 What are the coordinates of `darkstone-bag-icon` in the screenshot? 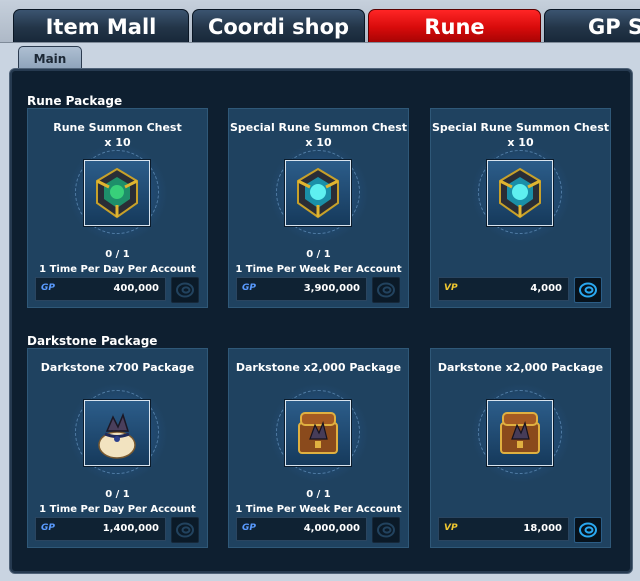 It's located at (117, 433).